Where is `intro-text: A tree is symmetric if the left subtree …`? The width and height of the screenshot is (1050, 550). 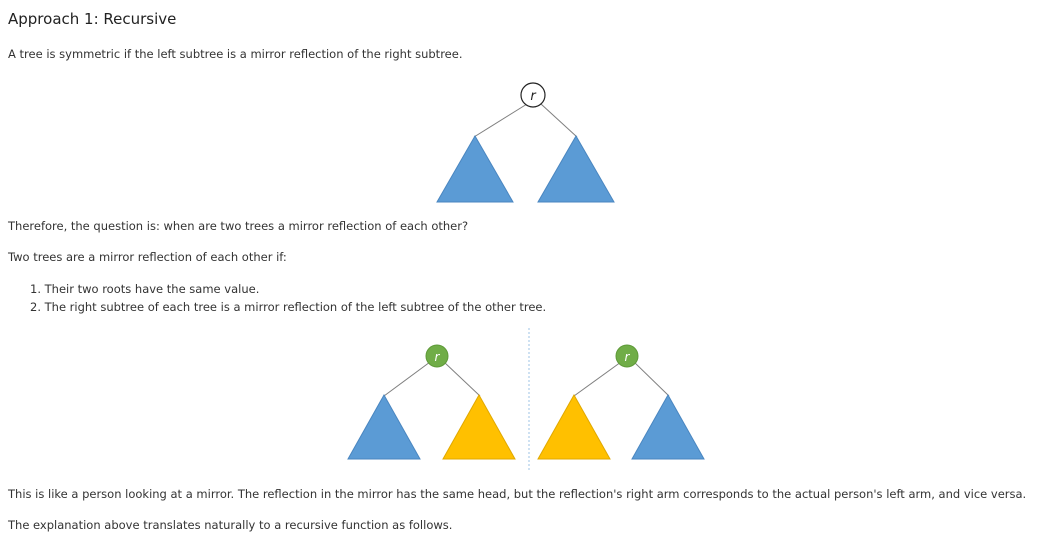 intro-text: A tree is symmetric if the left subtree … is located at coordinates (235, 54).